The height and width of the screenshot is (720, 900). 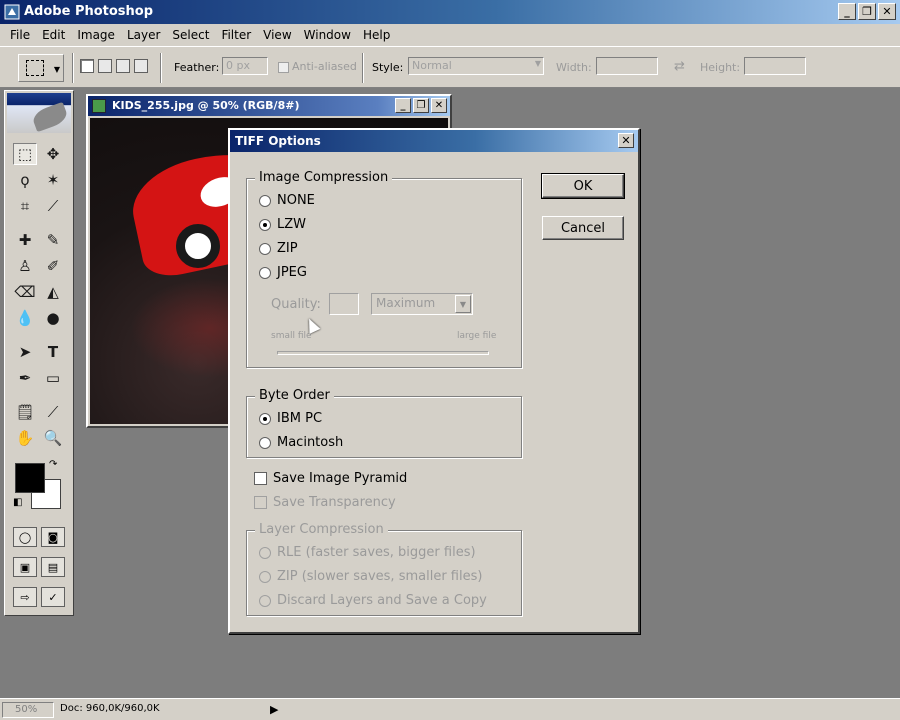 I want to click on radio-selected-icon, so click(x=265, y=224).